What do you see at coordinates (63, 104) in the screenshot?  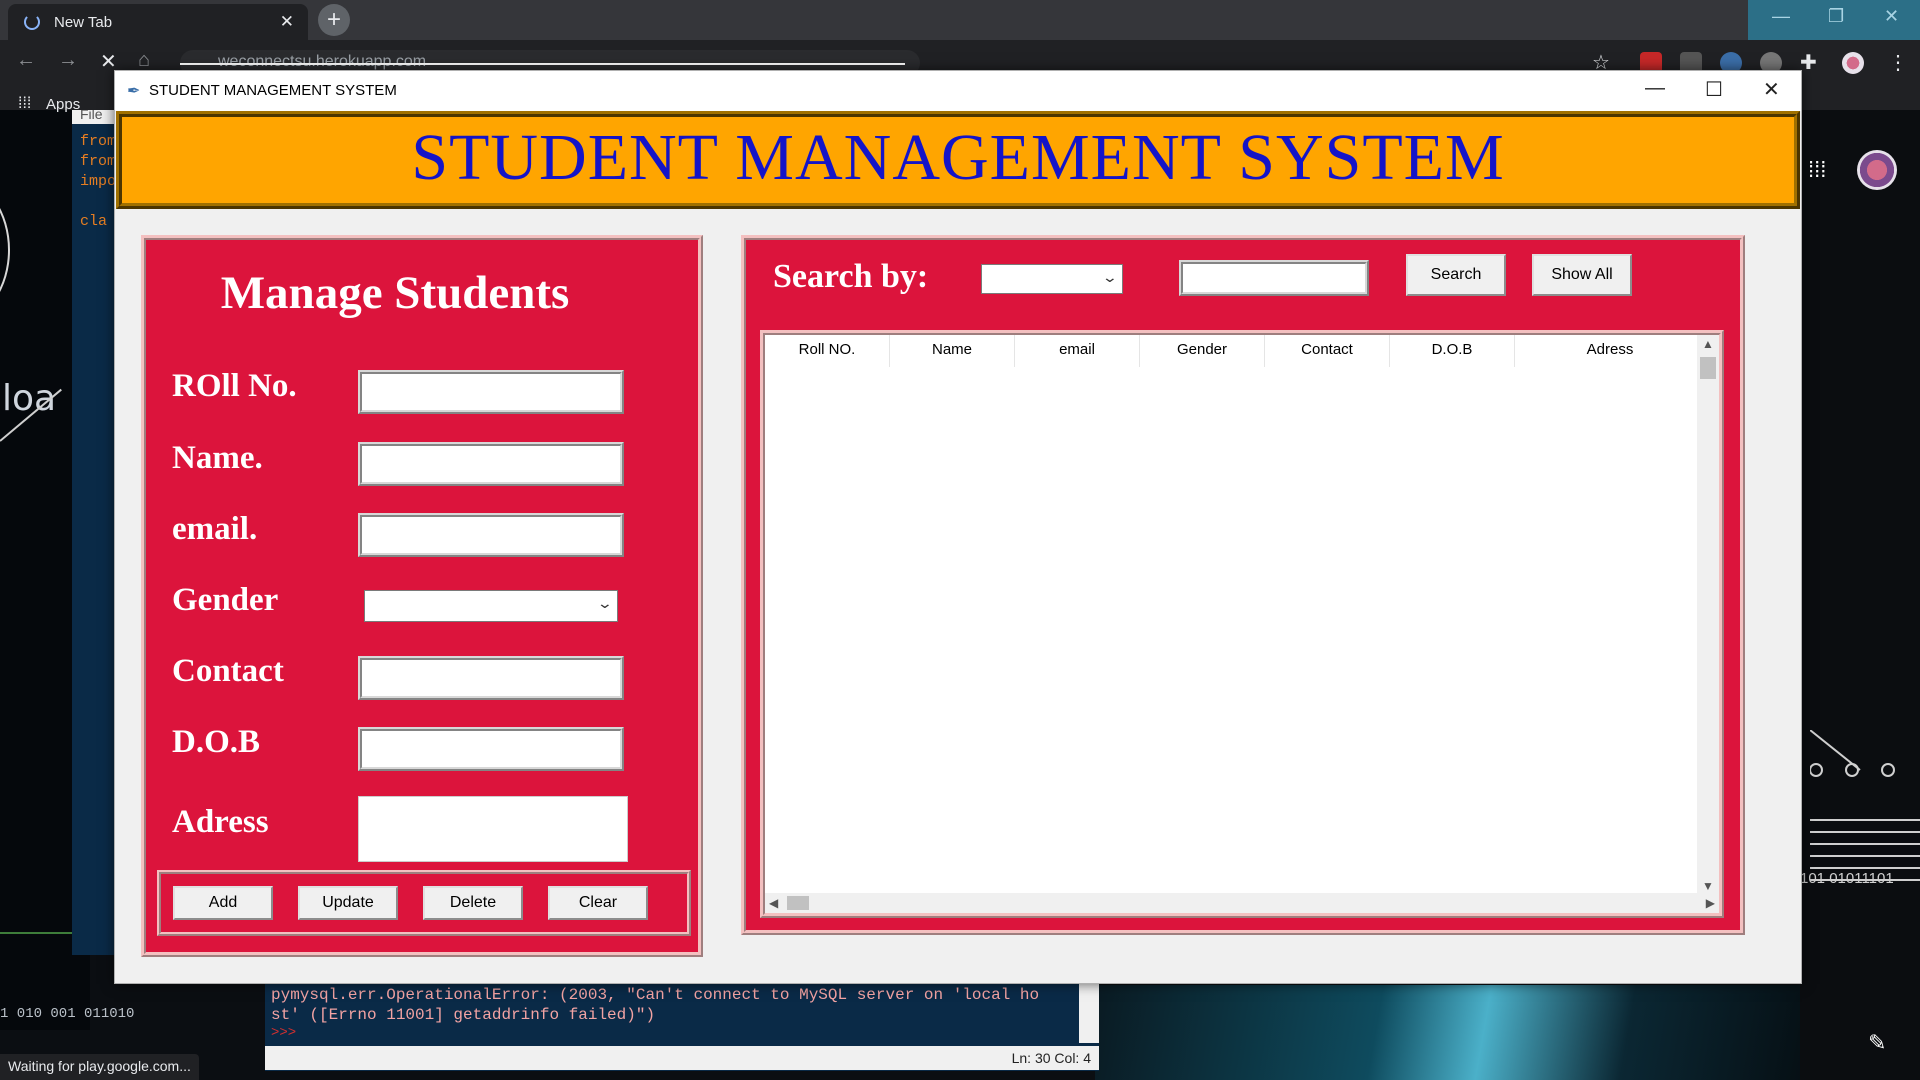 I see `apps-bookmark: Apps` at bounding box center [63, 104].